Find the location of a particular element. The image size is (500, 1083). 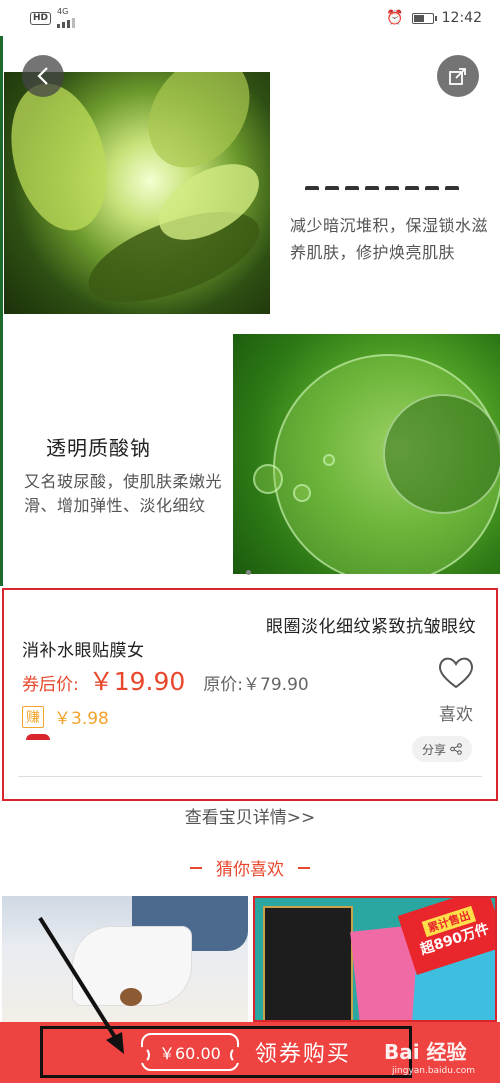

network-type: 4G is located at coordinates (63, 11).